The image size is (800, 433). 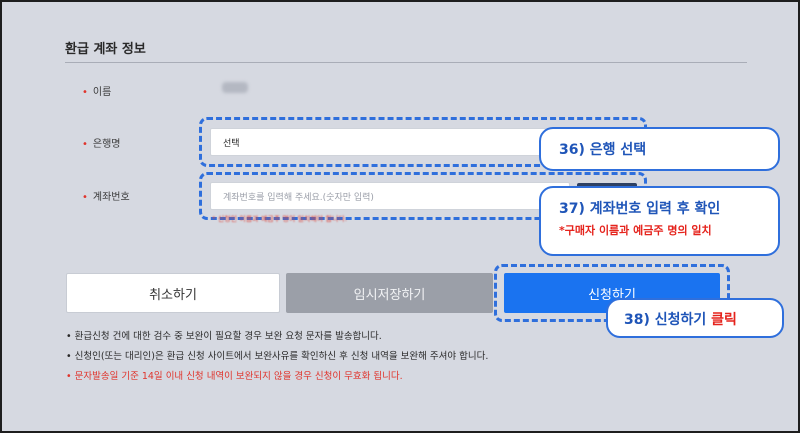 What do you see at coordinates (279, 219) in the screenshot?
I see `account-warning-text: * 신청인 이름과 예금주 명이 일치해야 합니다.` at bounding box center [279, 219].